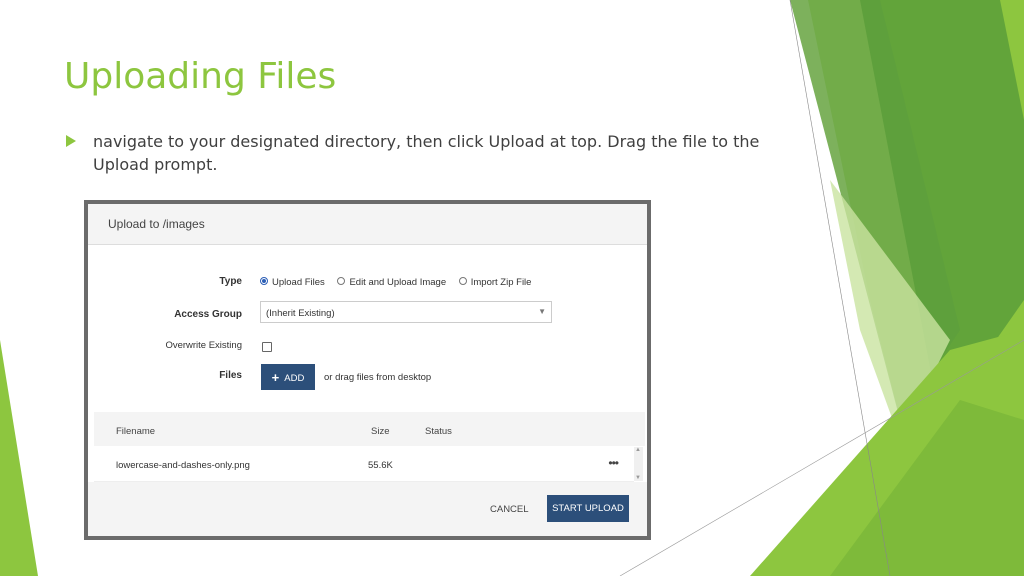 The height and width of the screenshot is (576, 1024). I want to click on slide-title: Uploading Files, so click(200, 76).